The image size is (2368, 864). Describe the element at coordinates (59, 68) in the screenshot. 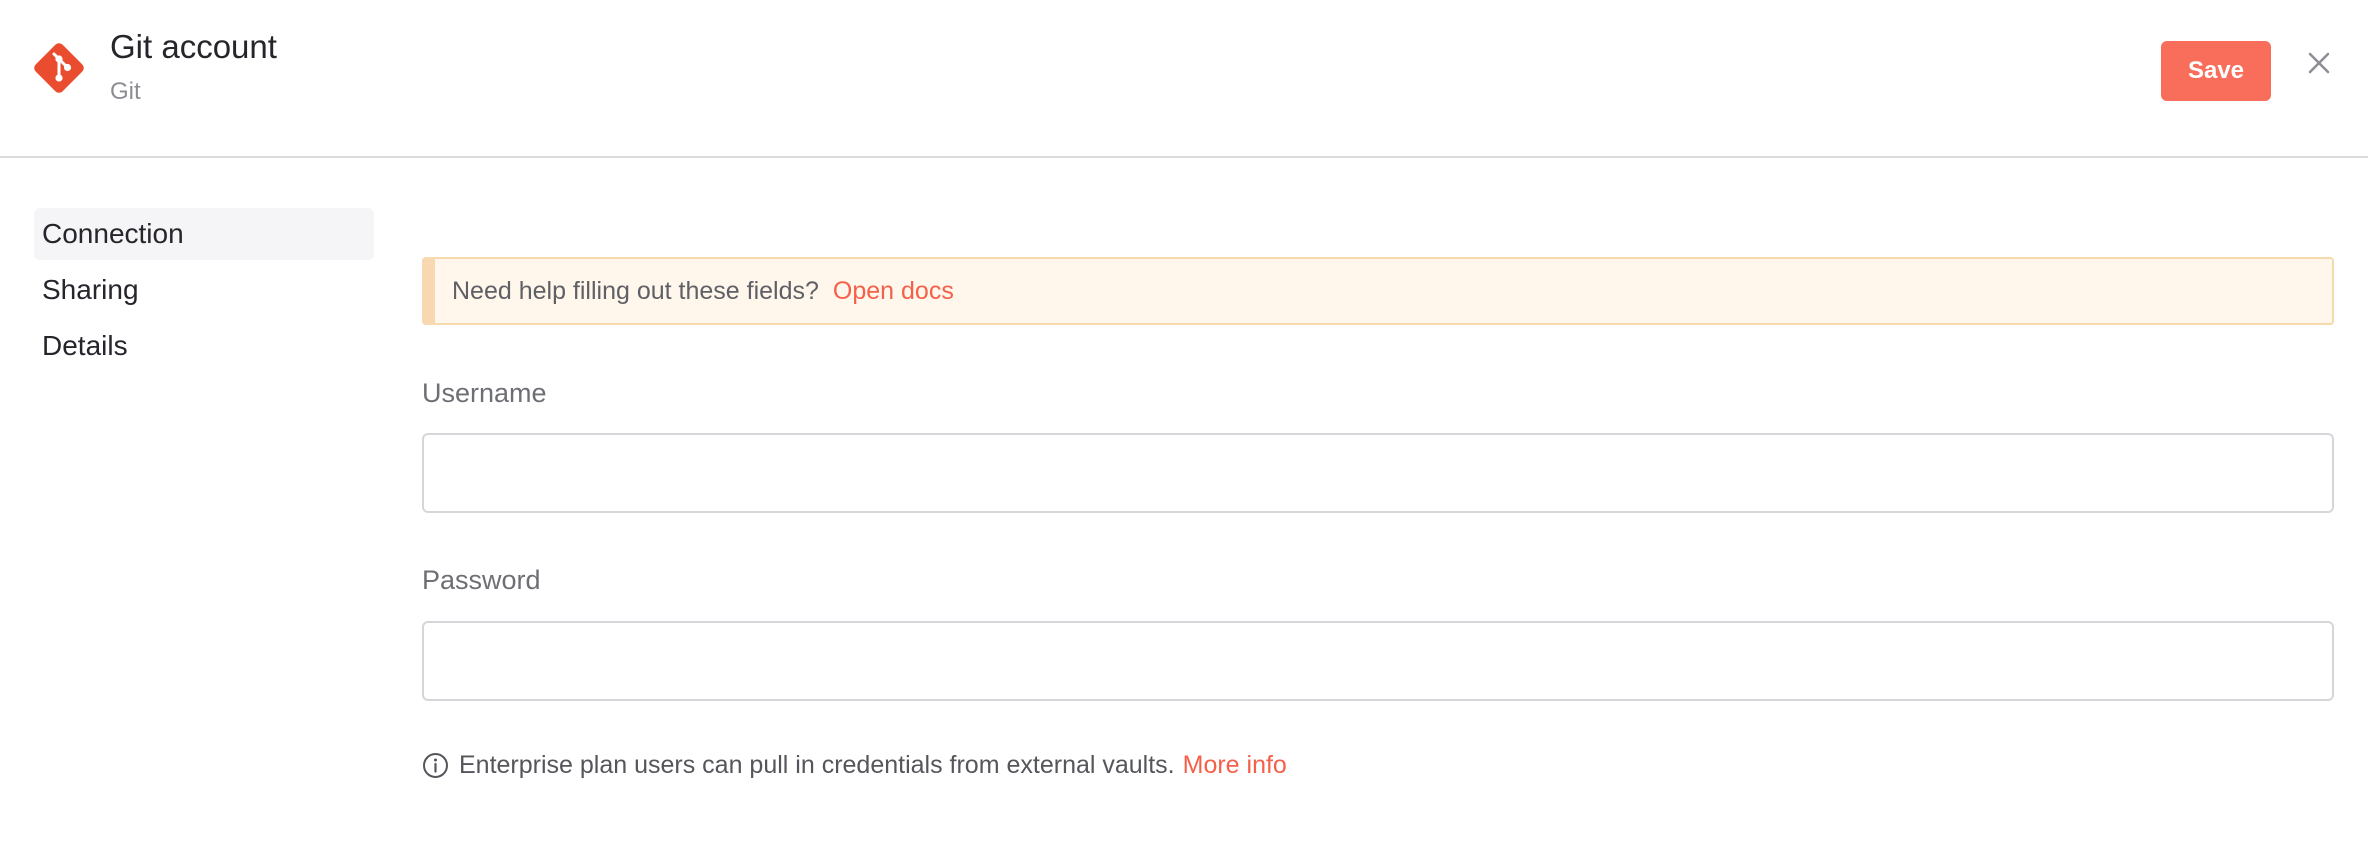

I see `git-logo-icon` at that location.